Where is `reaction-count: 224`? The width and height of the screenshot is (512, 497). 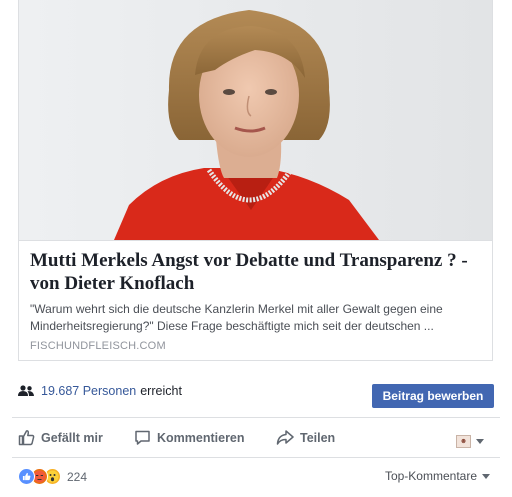
reaction-count: 224 is located at coordinates (77, 476).